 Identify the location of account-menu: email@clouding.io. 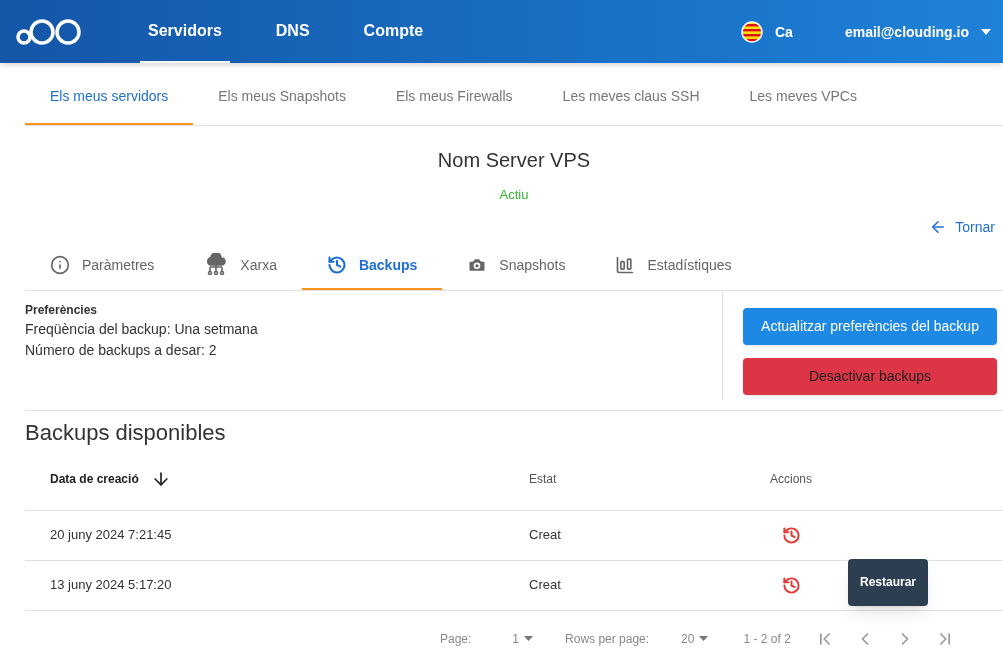
(917, 31).